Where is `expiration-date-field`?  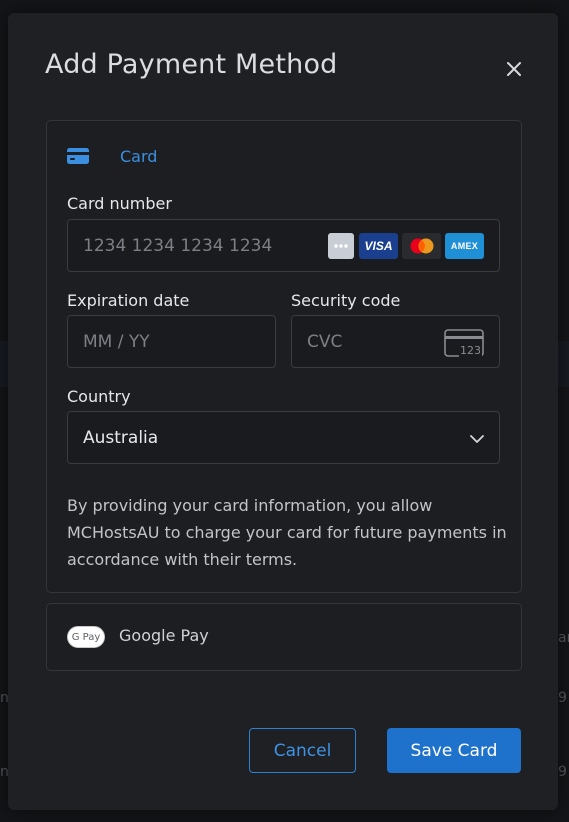 expiration-date-field is located at coordinates (171, 341).